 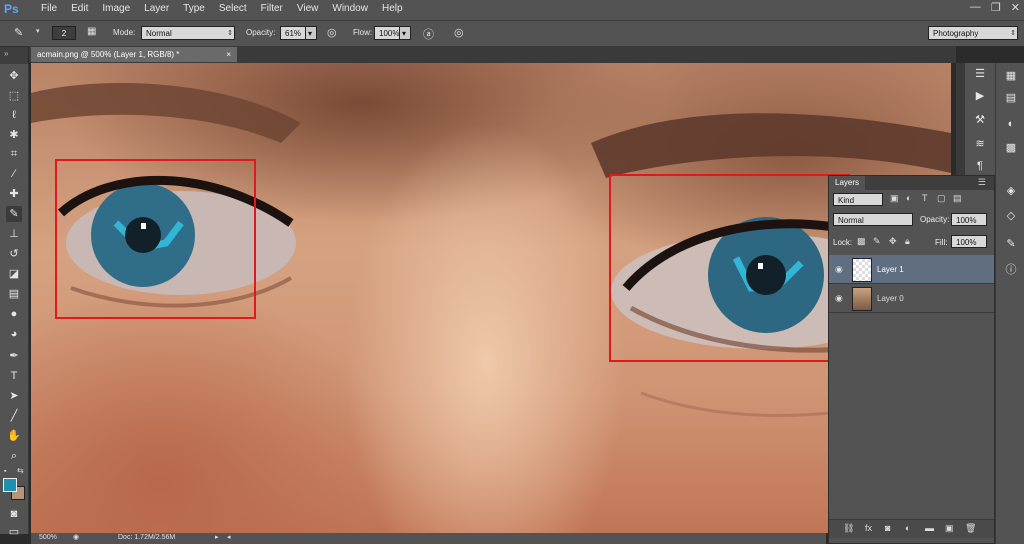 What do you see at coordinates (1011, 76) in the screenshot?
I see `color-icon: ▦` at bounding box center [1011, 76].